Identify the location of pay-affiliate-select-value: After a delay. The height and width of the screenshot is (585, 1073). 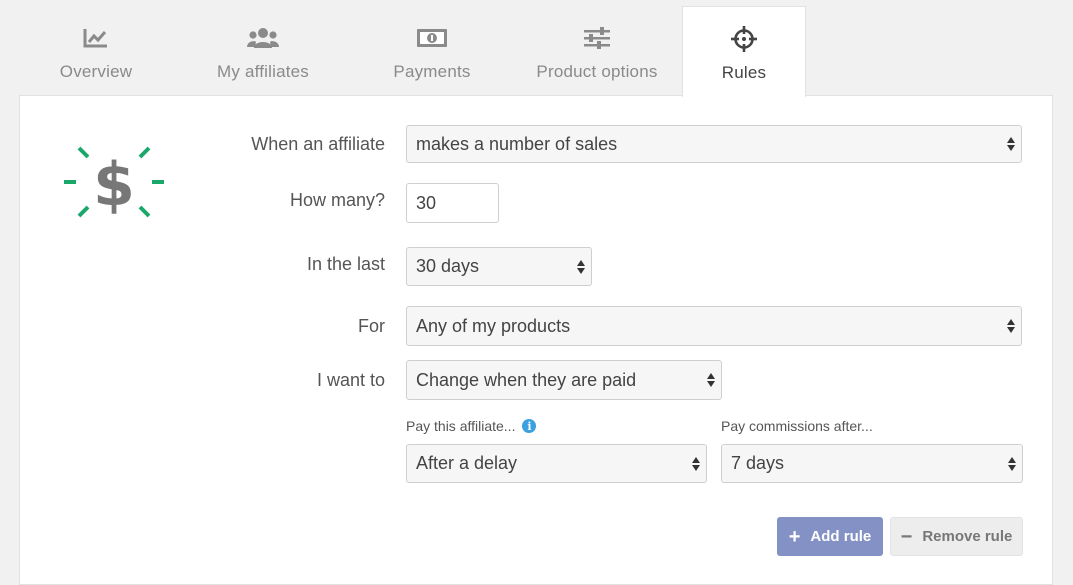
(467, 463).